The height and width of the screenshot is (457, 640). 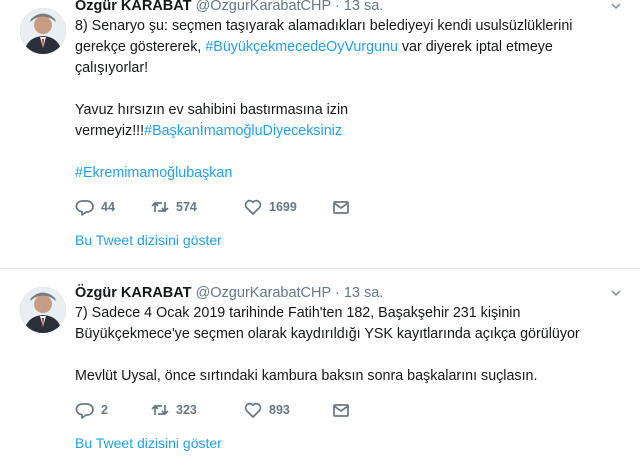 I want to click on text-line: vermeyiz!!!#BaşkanİmamoğluDiyeceksiniz, so click(x=352, y=131).